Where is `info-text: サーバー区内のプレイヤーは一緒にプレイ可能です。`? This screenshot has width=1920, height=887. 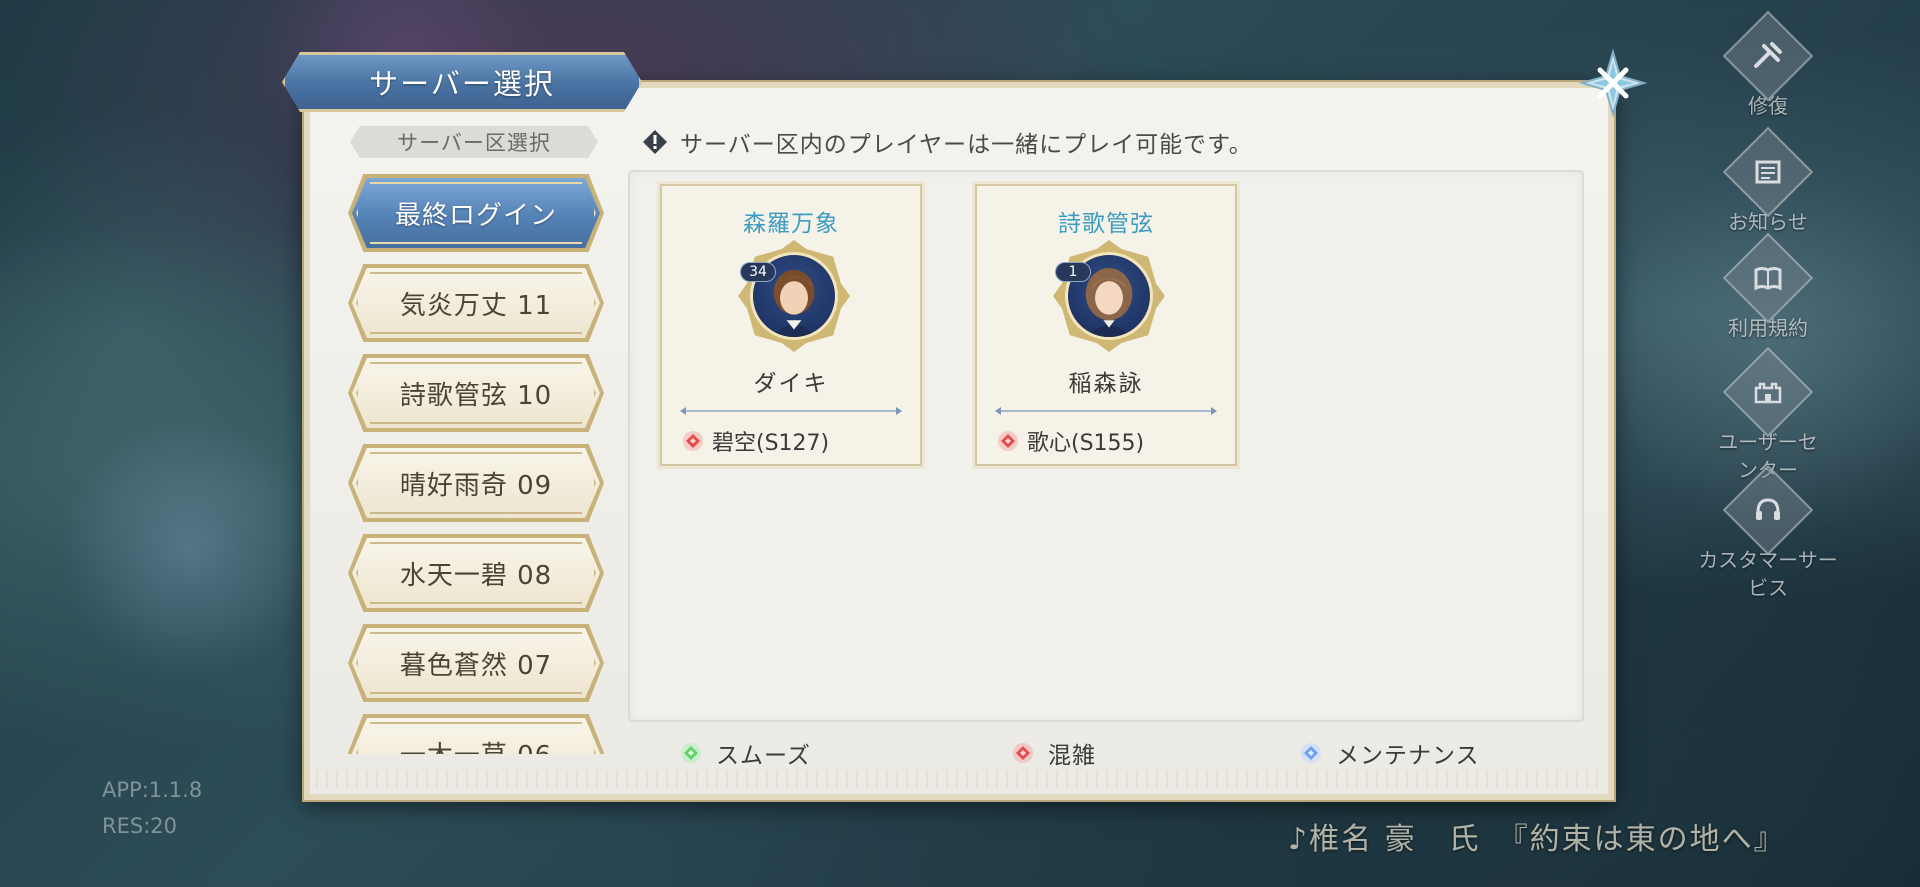 info-text: サーバー区内のプレイヤーは一緒にプレイ可能です。 is located at coordinates (966, 145).